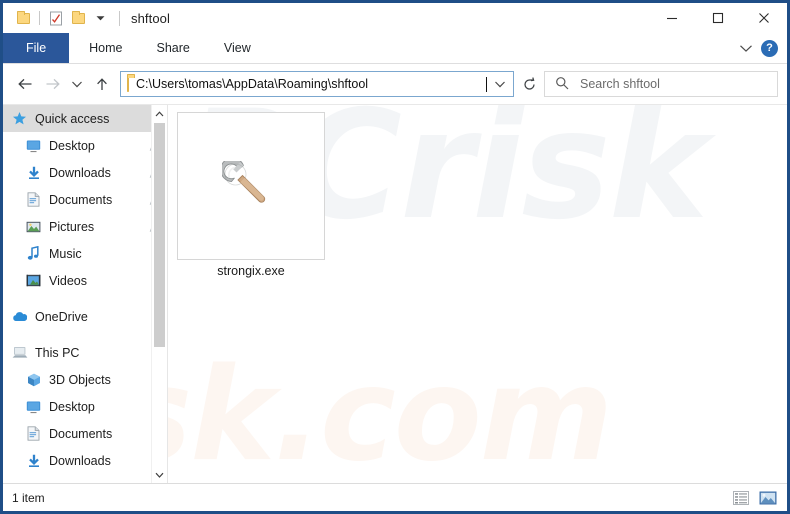 This screenshot has width=790, height=514. Describe the element at coordinates (28, 497) in the screenshot. I see `item-count-label: 1 item` at that location.